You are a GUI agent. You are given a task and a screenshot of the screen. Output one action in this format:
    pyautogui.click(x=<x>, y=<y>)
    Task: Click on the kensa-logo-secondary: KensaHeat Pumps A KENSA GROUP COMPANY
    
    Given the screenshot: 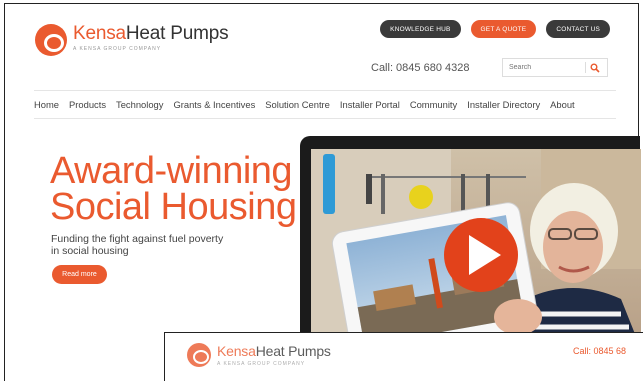 What is the action you would take?
    pyautogui.click(x=259, y=355)
    